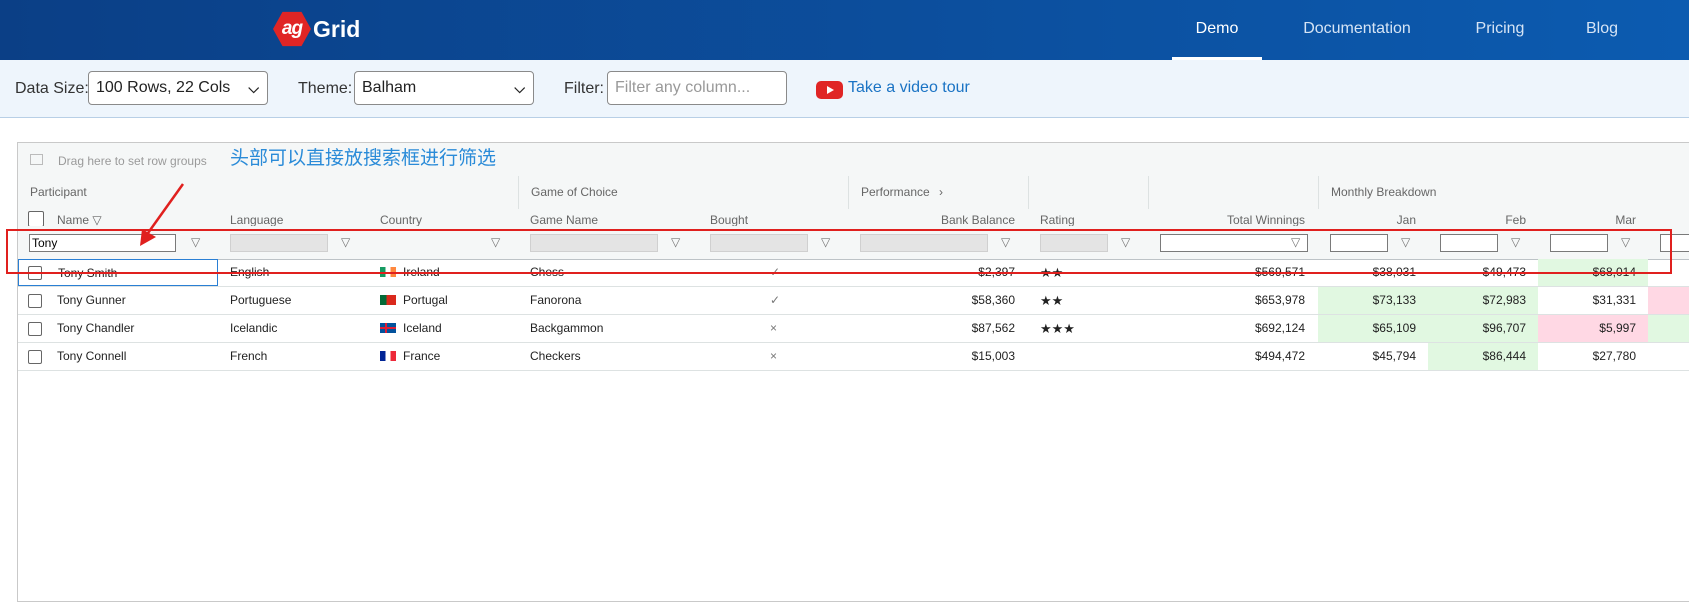 Image resolution: width=1689 pixels, height=602 pixels. Describe the element at coordinates (1483, 300) in the screenshot. I see `cell-feb: $72,983` at that location.